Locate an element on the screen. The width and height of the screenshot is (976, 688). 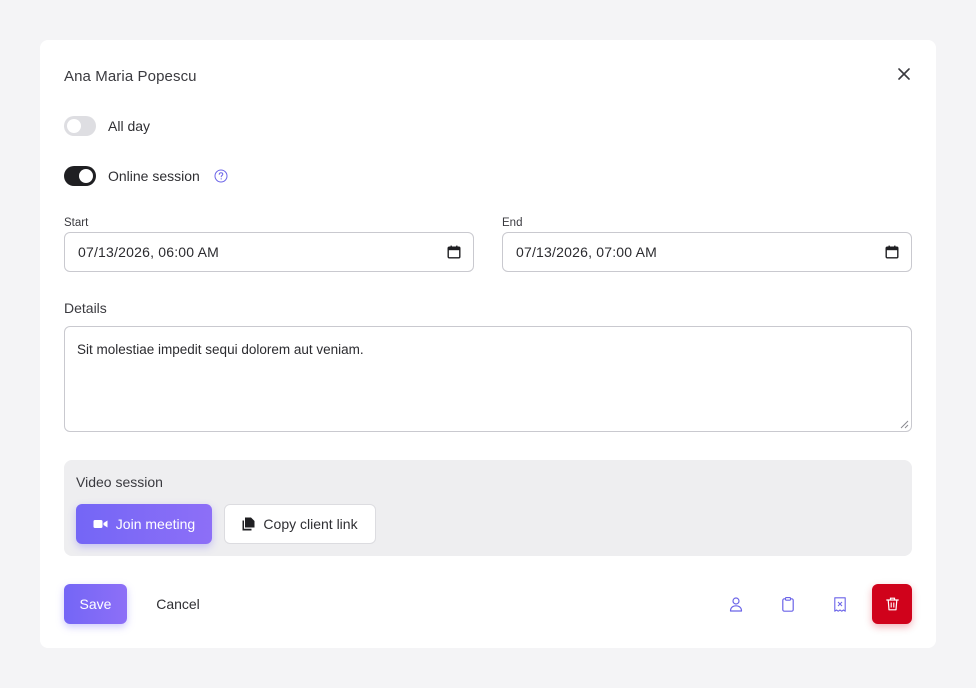
trash-icon is located at coordinates (892, 604).